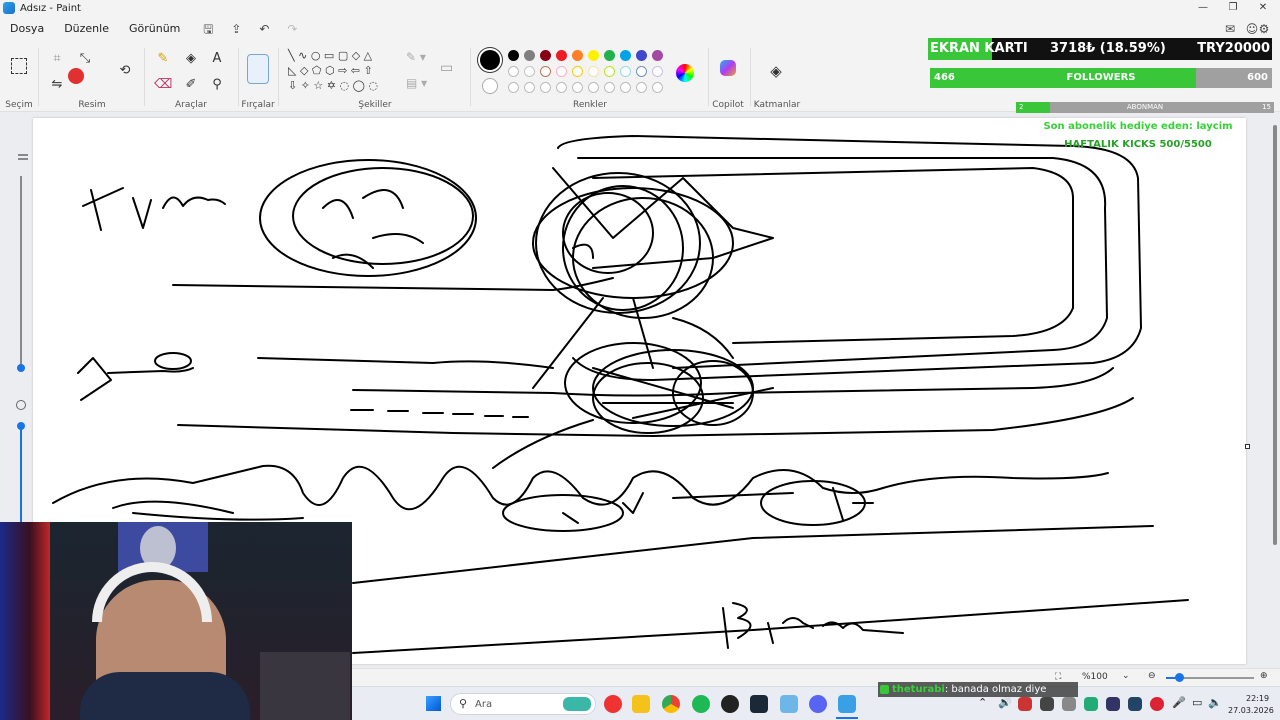  Describe the element at coordinates (759, 704) in the screenshot. I see `steam-icon` at that location.